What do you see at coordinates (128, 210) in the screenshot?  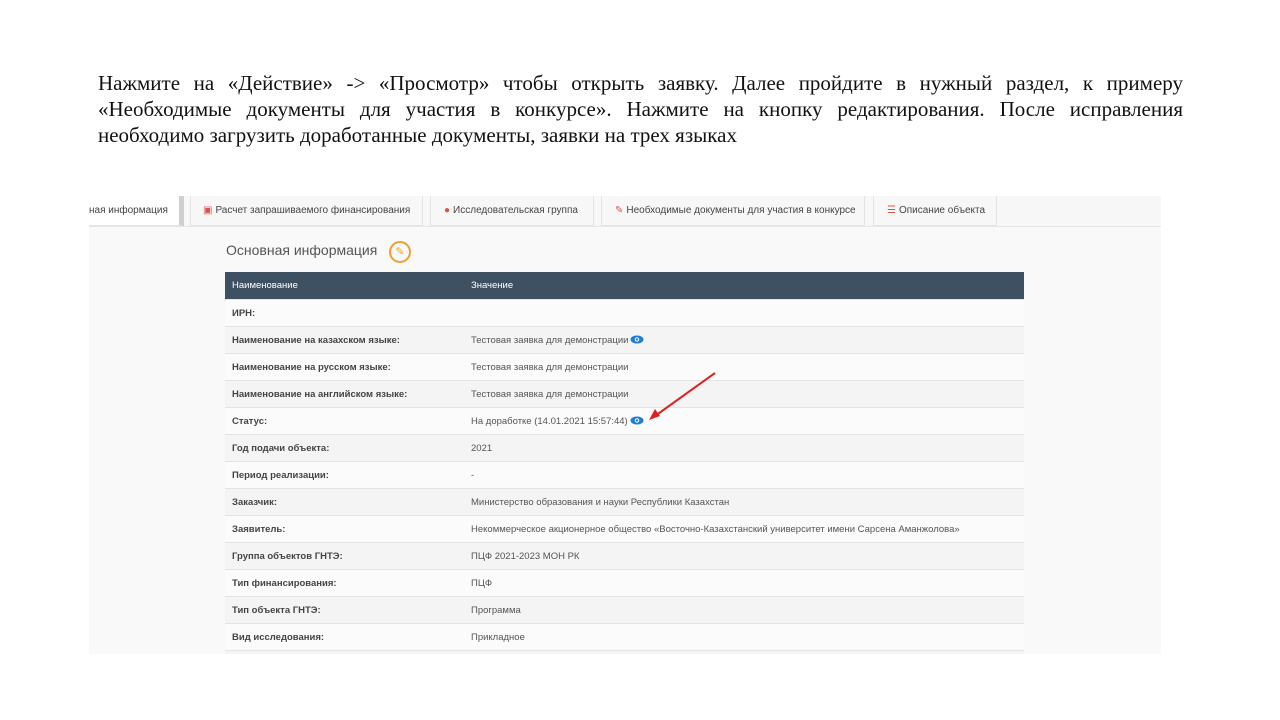 I see `tab-main-info-label: ная информация` at bounding box center [128, 210].